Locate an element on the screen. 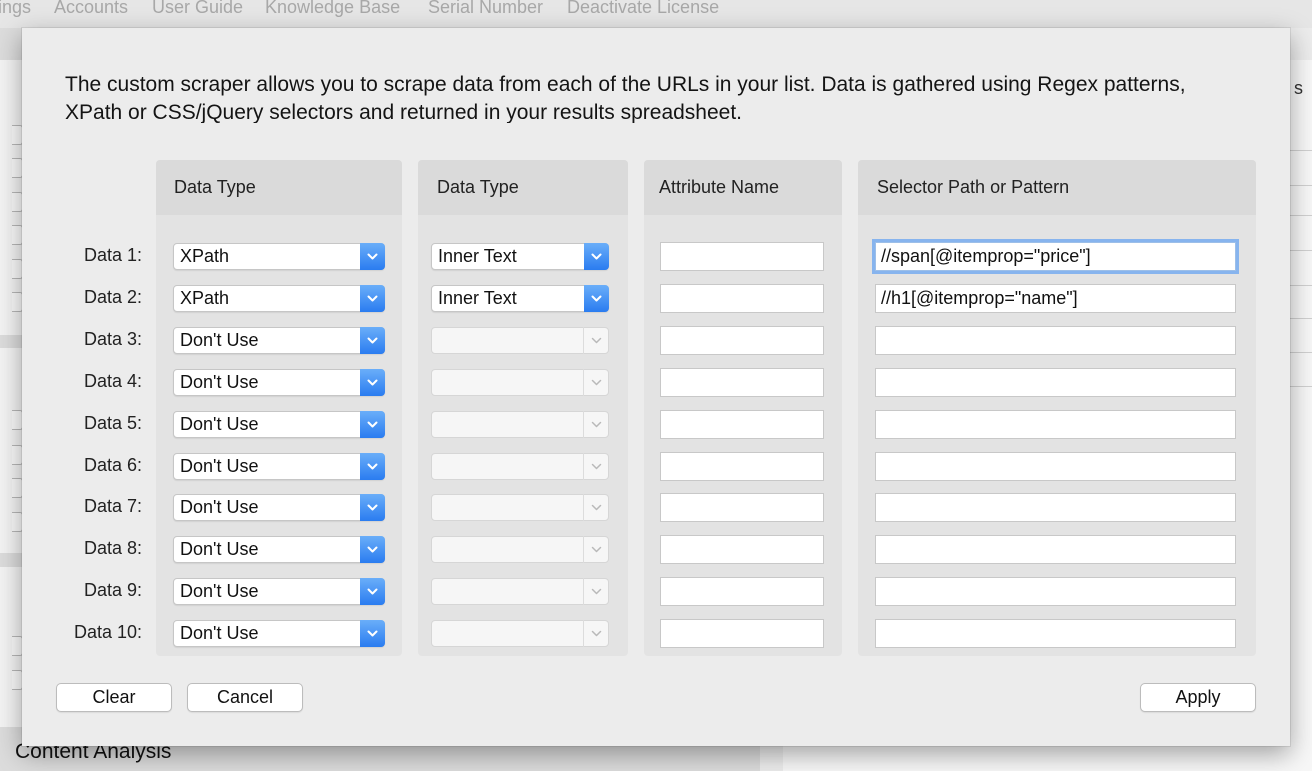 The width and height of the screenshot is (1312, 771). row-label-5: Data 5: is located at coordinates (112, 423).